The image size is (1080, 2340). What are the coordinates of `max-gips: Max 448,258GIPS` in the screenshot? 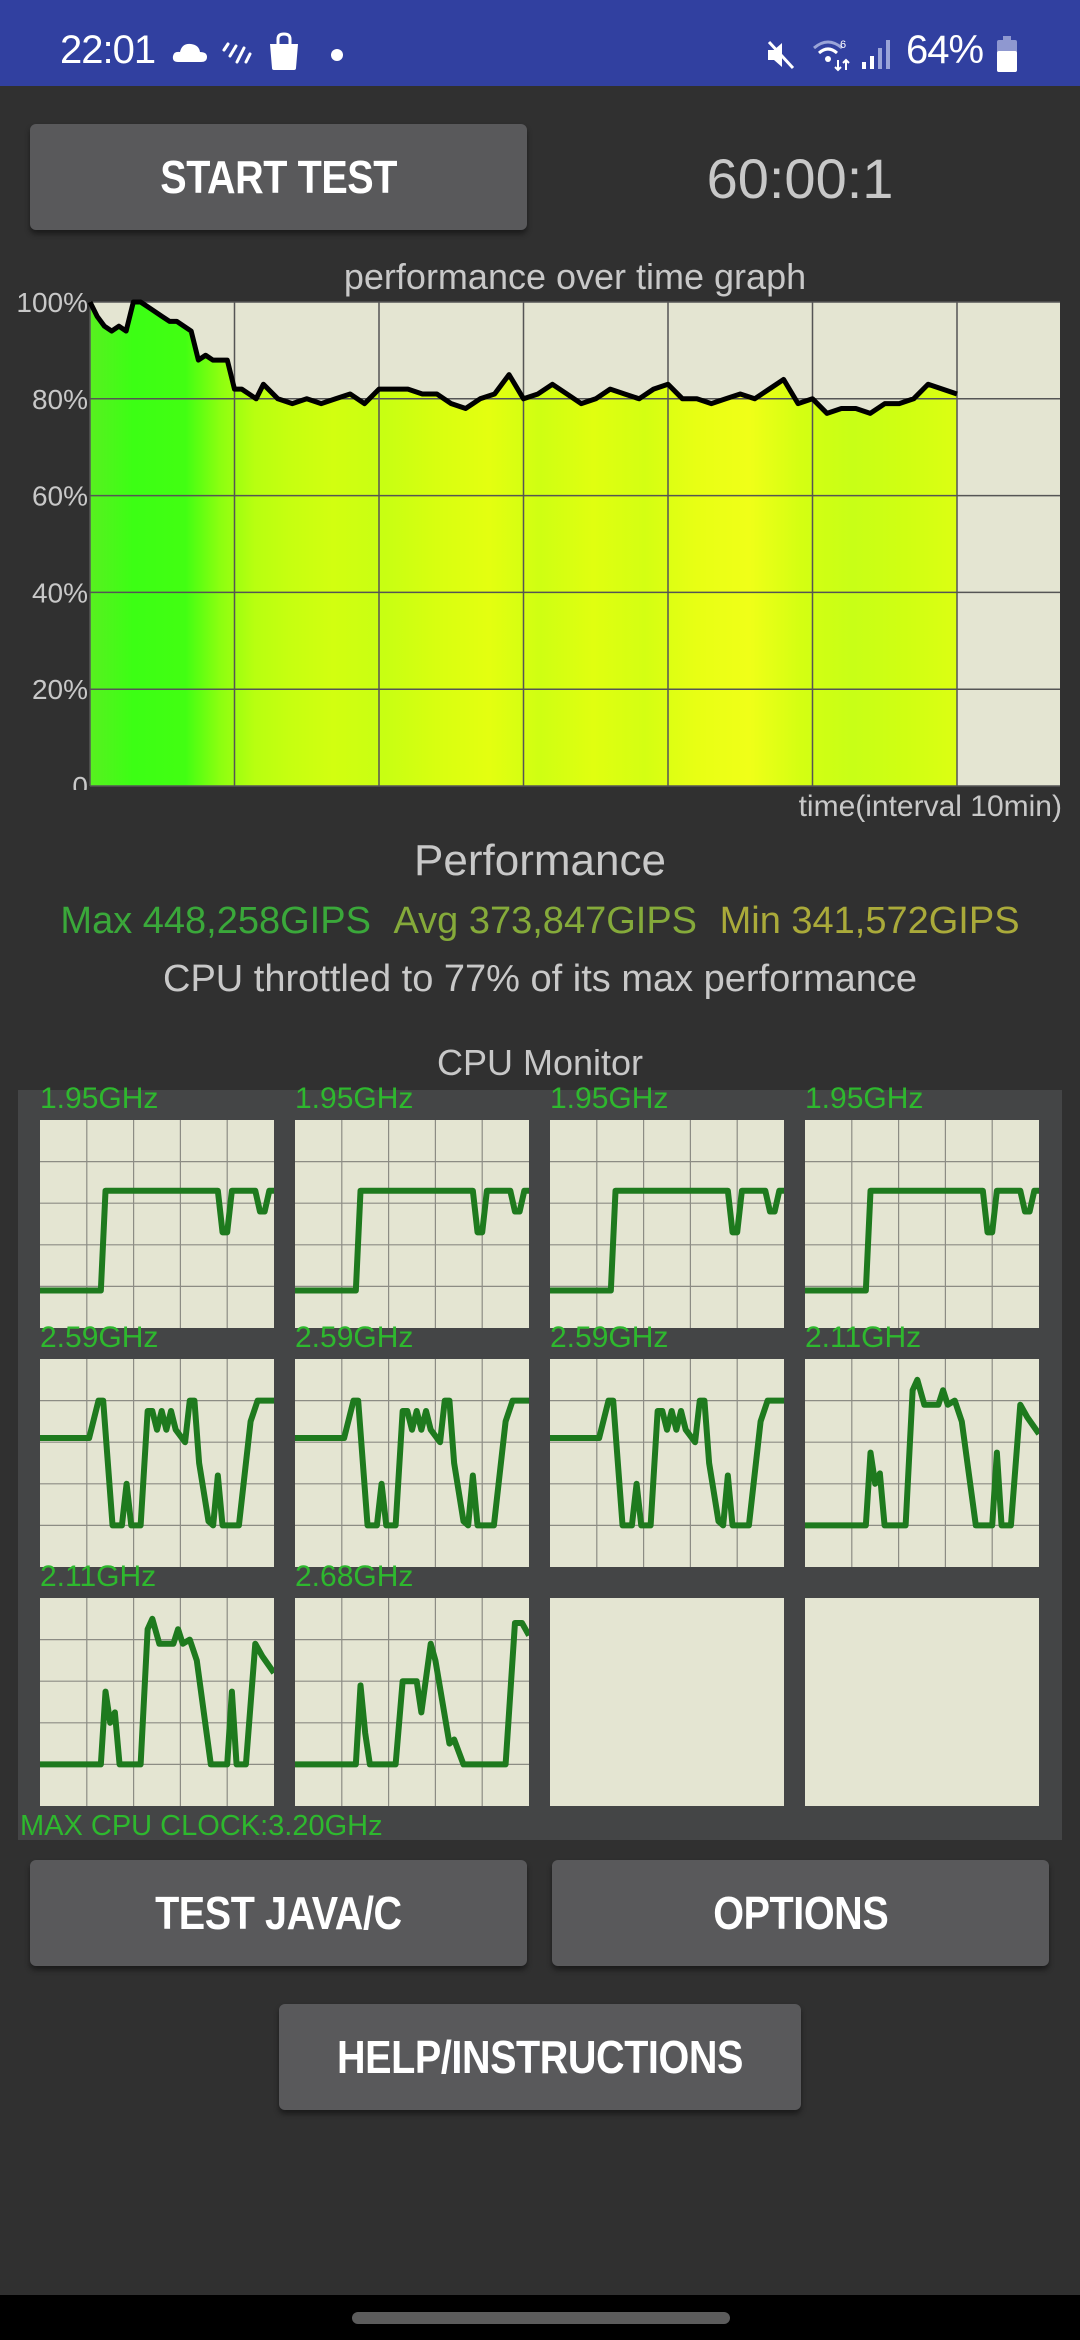 It's located at (215, 921).